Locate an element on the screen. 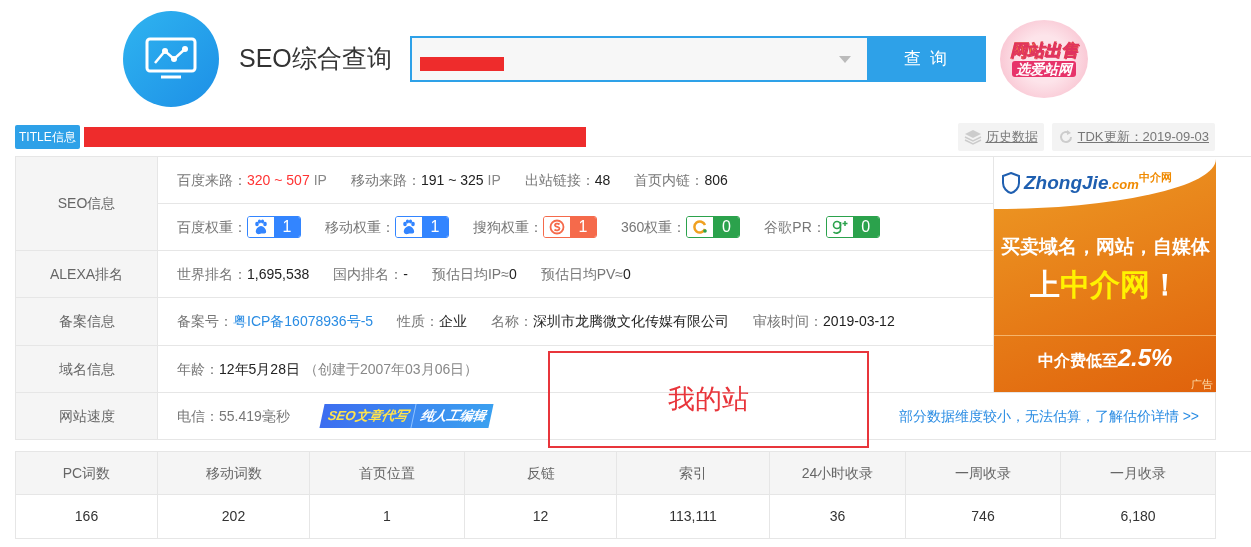 This screenshot has width=1251, height=547. column-header: 反链 is located at coordinates (541, 473).